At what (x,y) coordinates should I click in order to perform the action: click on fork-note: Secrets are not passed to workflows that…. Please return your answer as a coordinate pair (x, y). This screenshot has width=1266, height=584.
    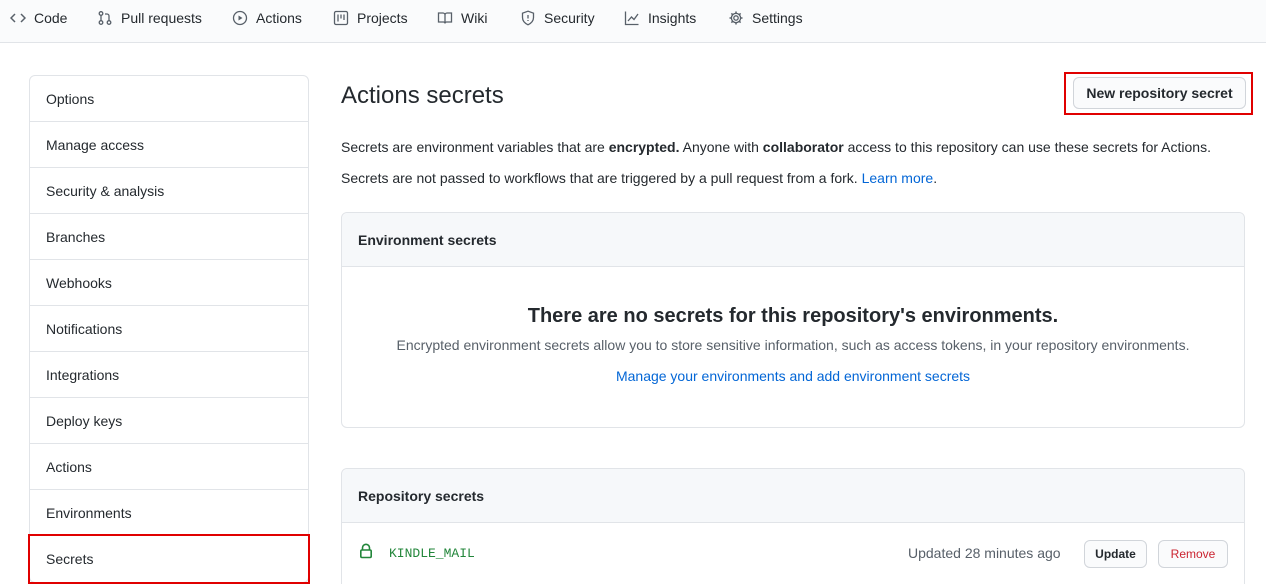
    Looking at the image, I should click on (639, 178).